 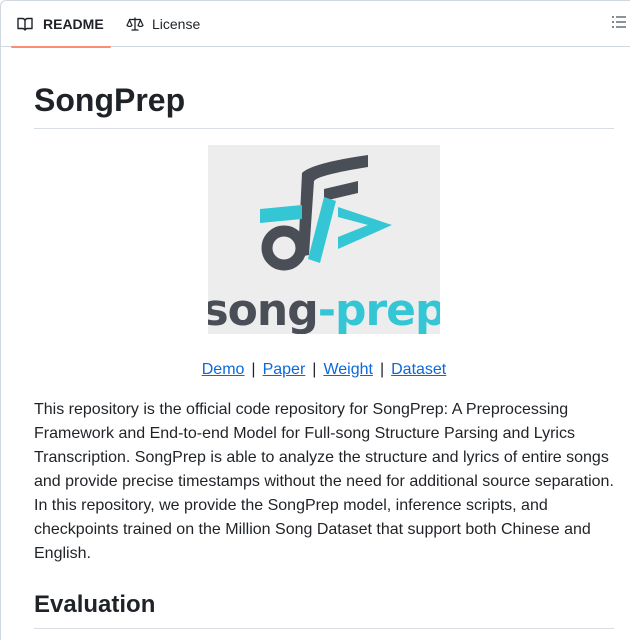 What do you see at coordinates (348, 369) in the screenshot?
I see `link-weight: Weight` at bounding box center [348, 369].